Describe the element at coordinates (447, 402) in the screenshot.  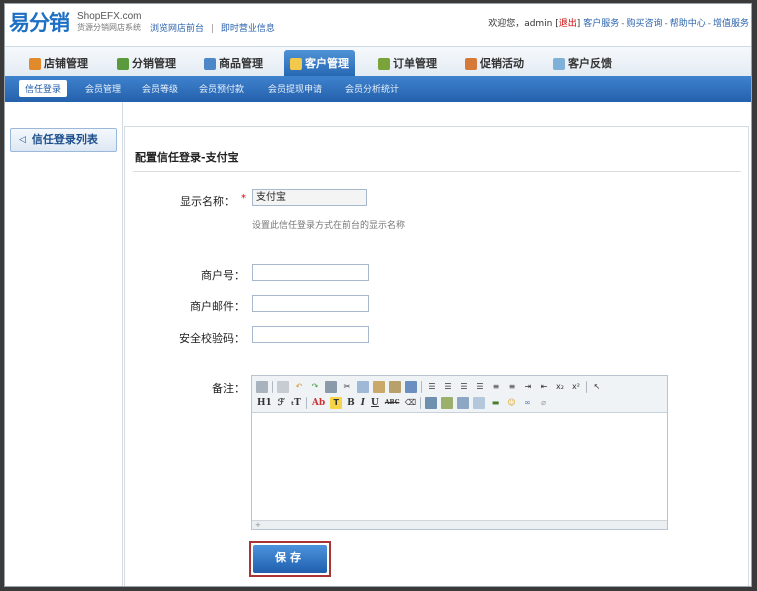
I see `flash-icon` at that location.